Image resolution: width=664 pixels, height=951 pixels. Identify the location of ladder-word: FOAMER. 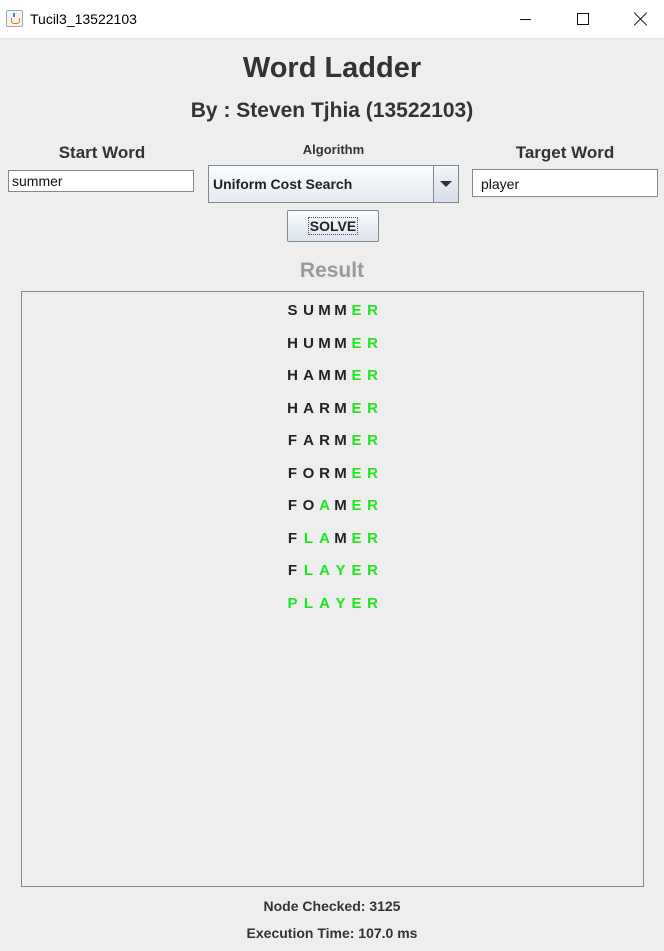
(332, 505).